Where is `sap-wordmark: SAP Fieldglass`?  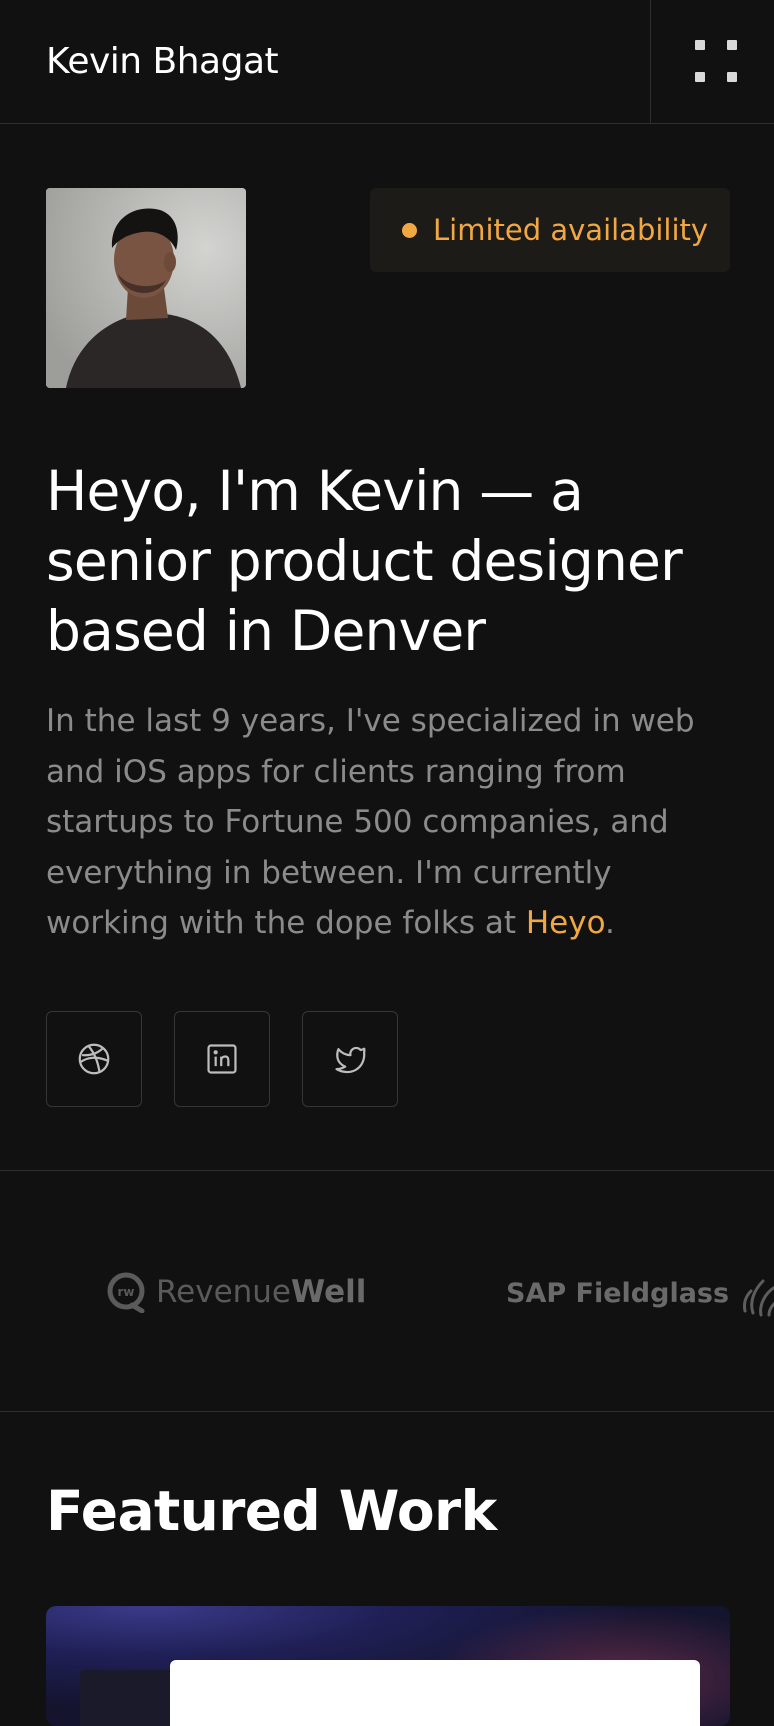 sap-wordmark: SAP Fieldglass is located at coordinates (618, 1293).